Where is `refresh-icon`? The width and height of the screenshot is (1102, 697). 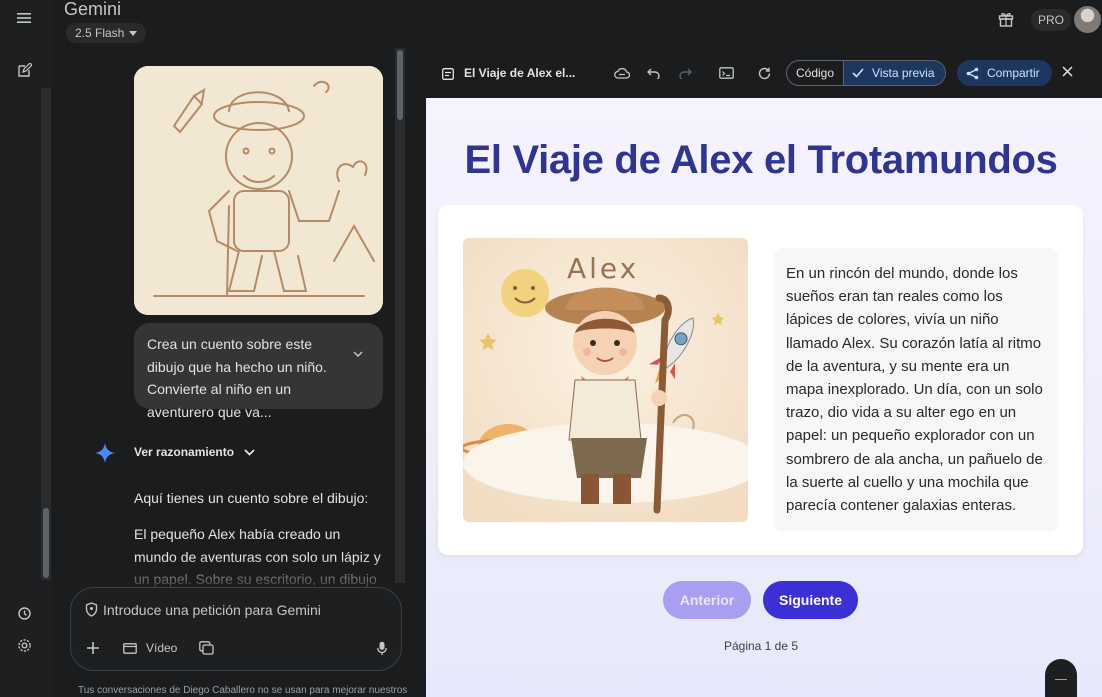 refresh-icon is located at coordinates (764, 73).